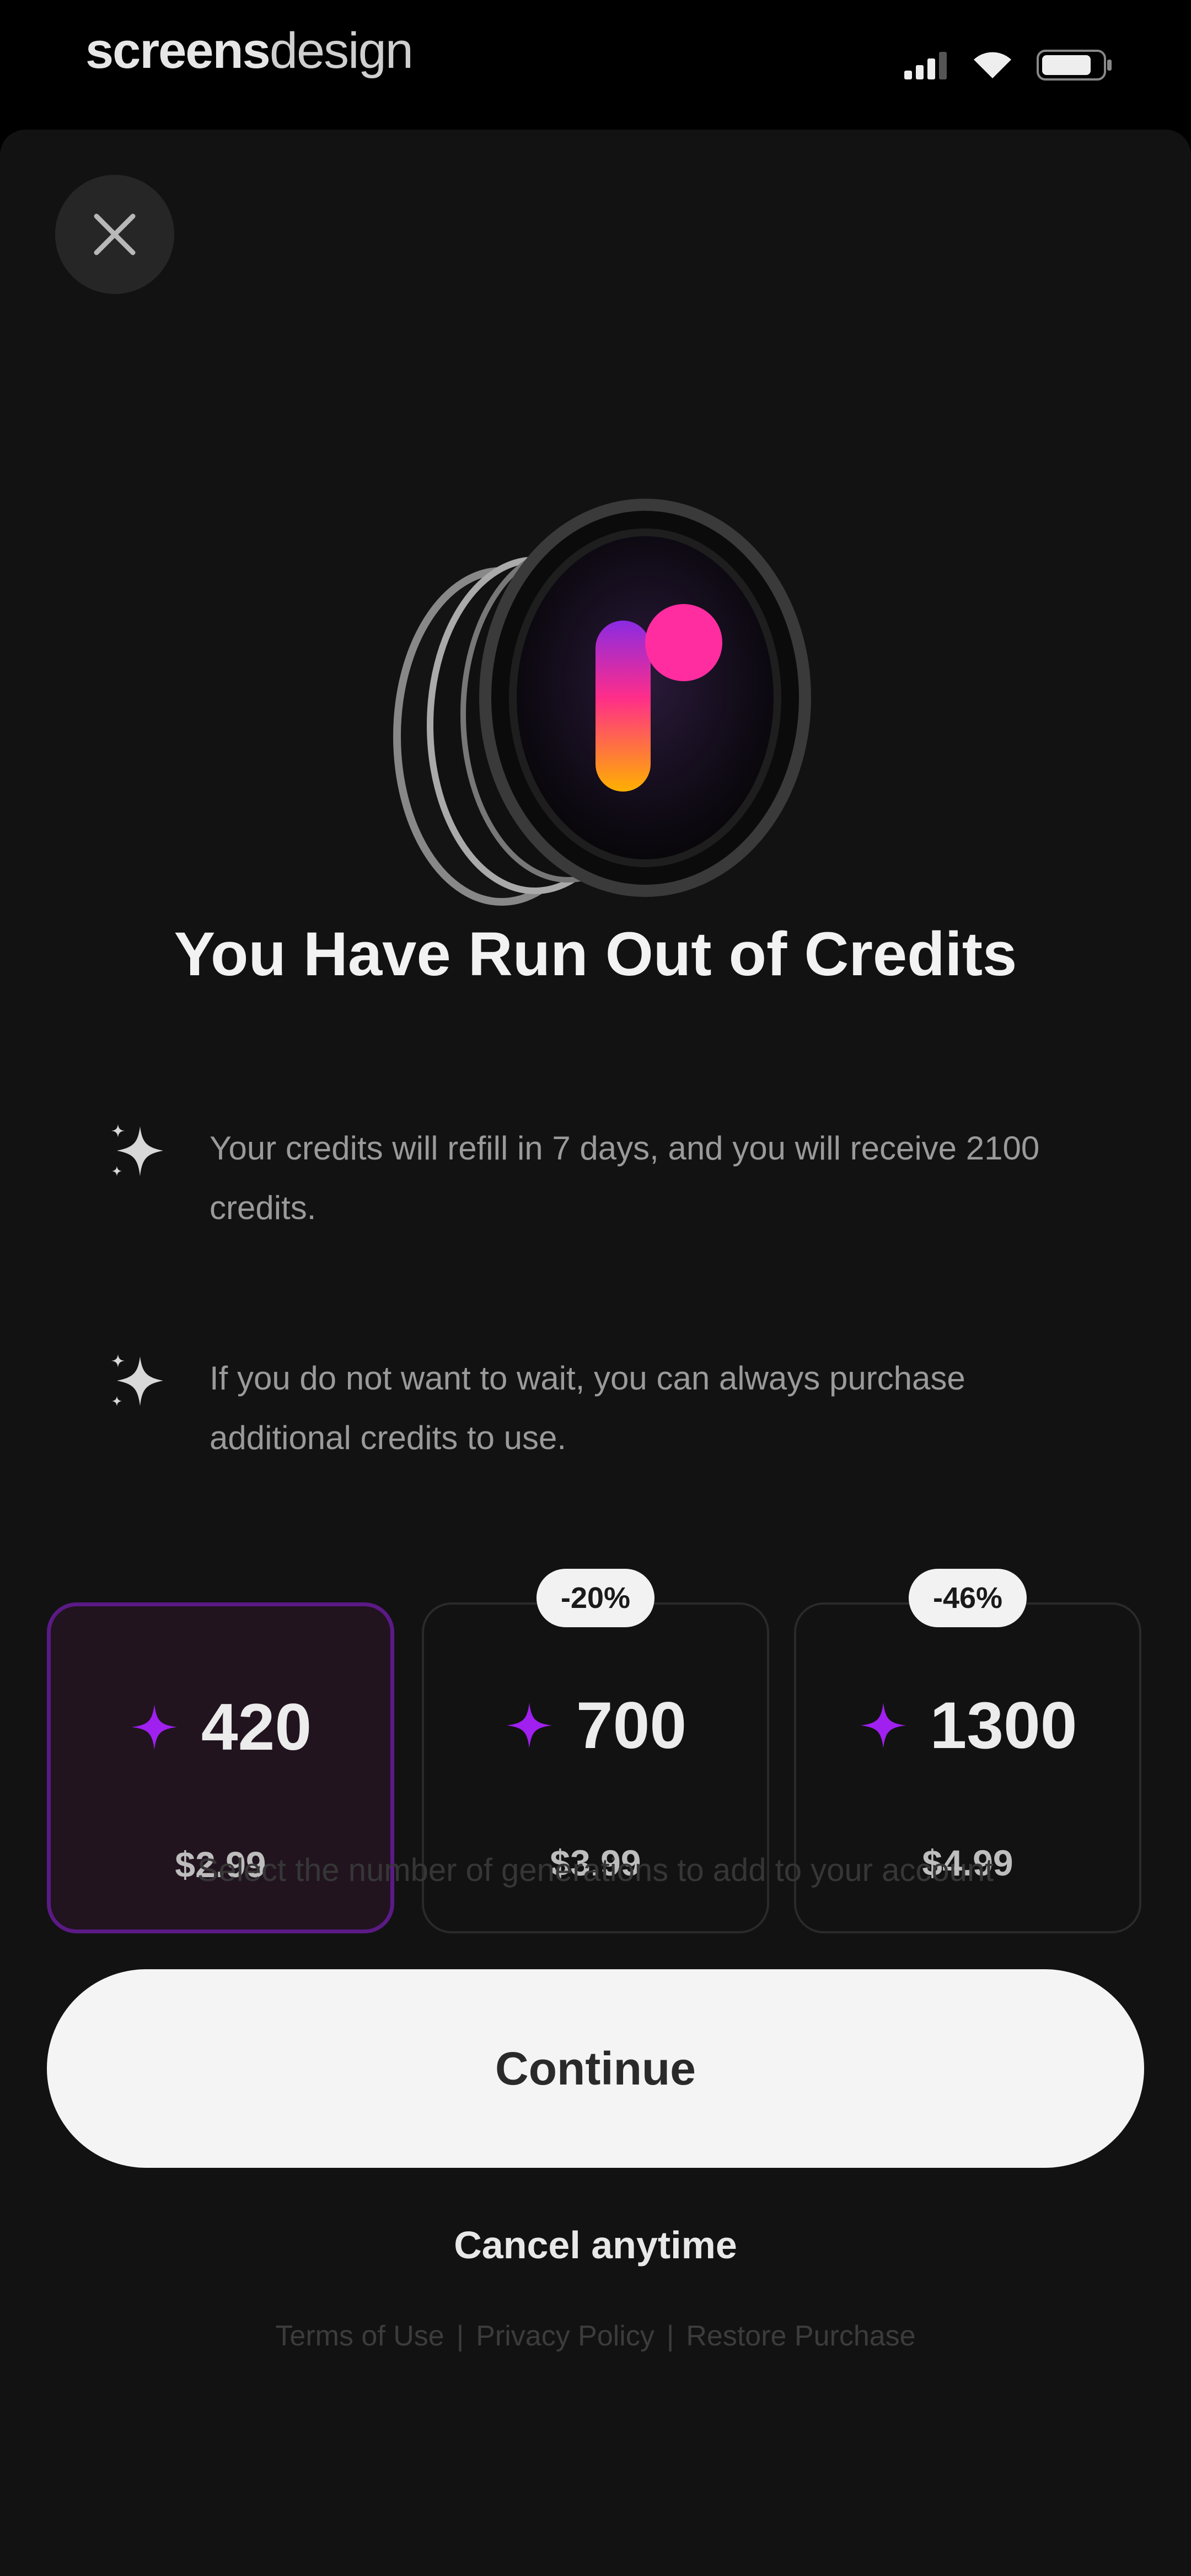 Image resolution: width=1191 pixels, height=2576 pixels. I want to click on close-icon, so click(115, 234).